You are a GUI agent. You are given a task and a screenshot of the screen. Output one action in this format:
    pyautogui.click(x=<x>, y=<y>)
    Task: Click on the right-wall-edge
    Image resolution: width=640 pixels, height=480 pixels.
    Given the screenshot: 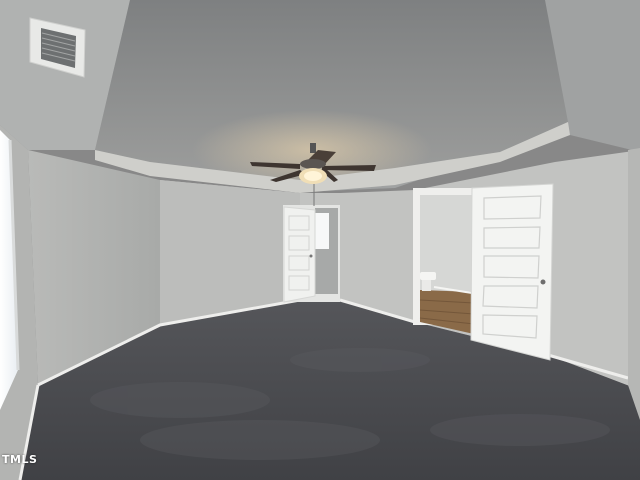 What is the action you would take?
    pyautogui.click(x=634, y=284)
    